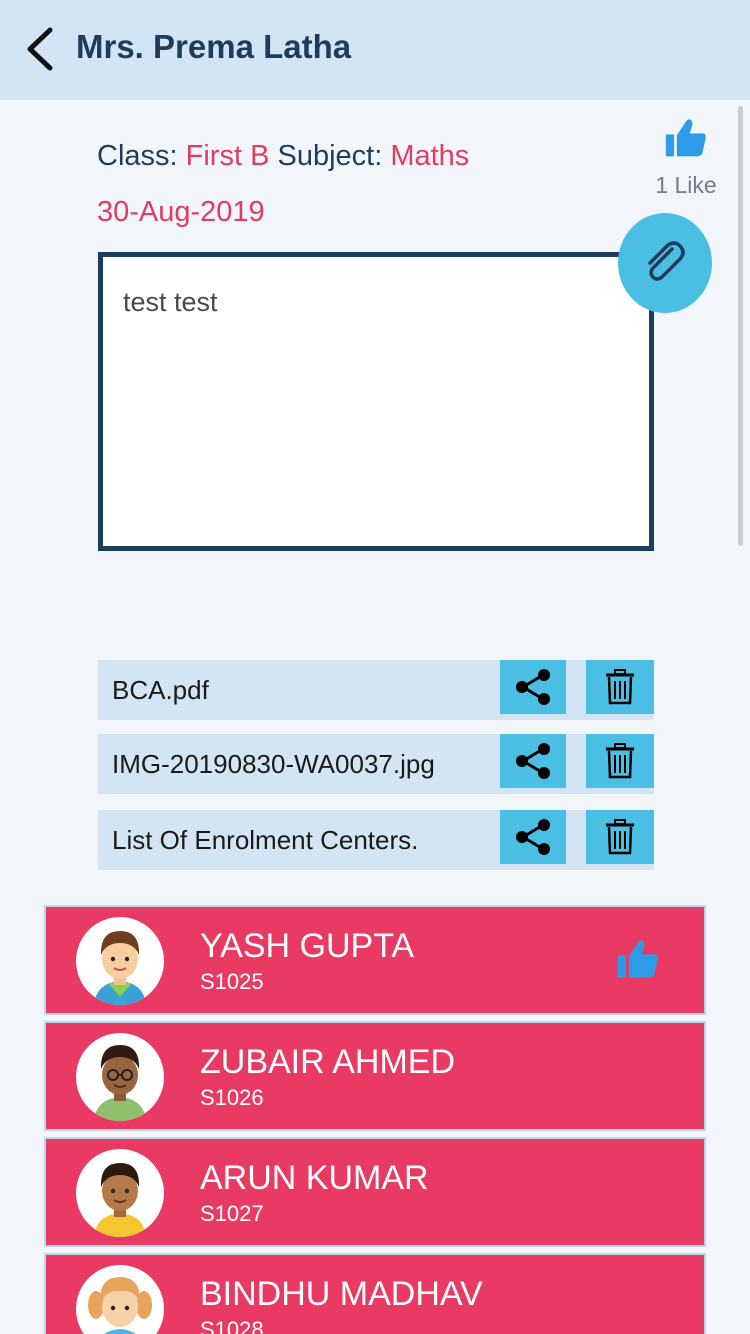 The width and height of the screenshot is (750, 1334). I want to click on like-count: 1 Like, so click(686, 185).